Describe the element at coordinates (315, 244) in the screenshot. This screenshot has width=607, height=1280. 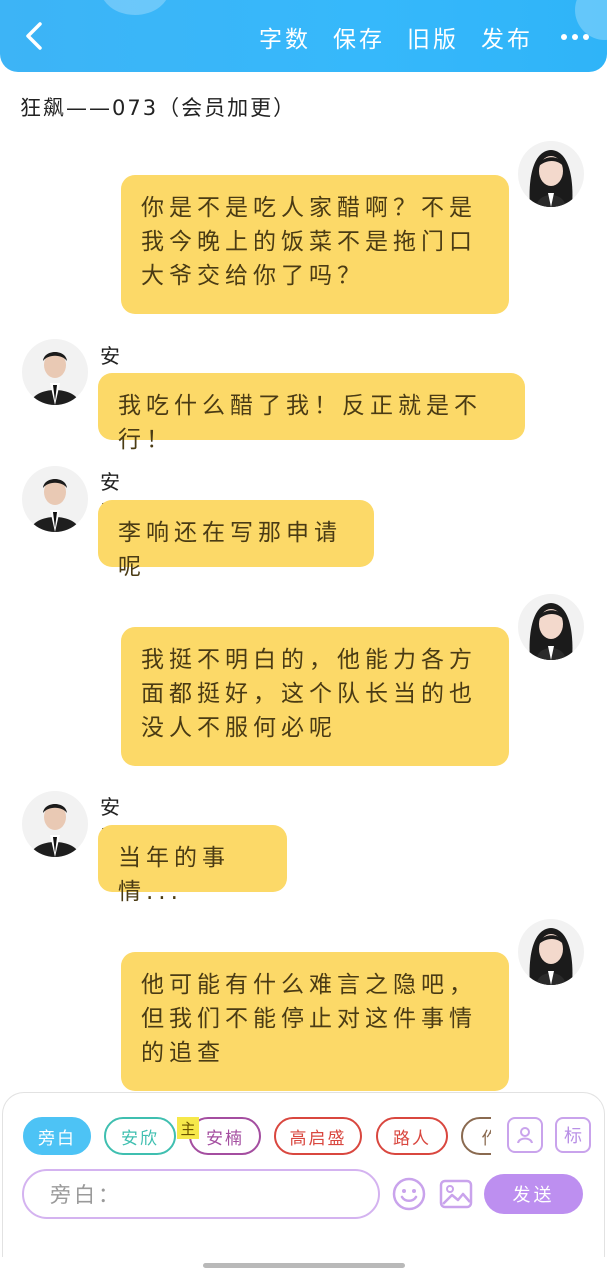
I see `message-bubble: 你是不是吃人家醋啊？不是我今晚上的饭菜不是拖门口大爷交给你了吗？` at that location.